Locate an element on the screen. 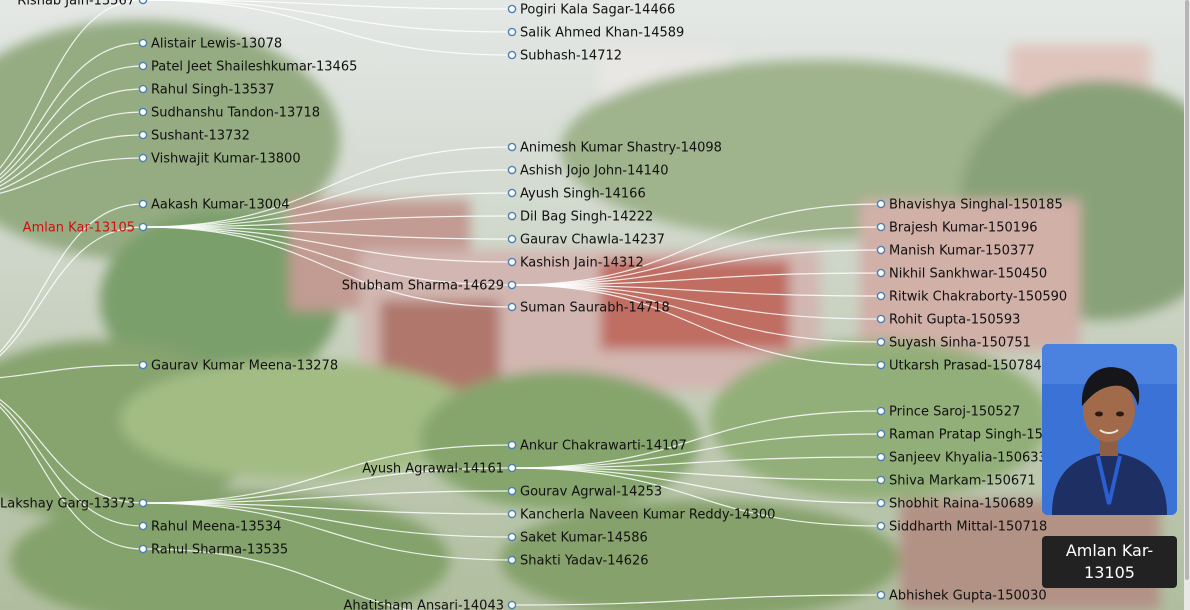 This screenshot has width=1190, height=610. tree-node: Rishab Jain-13567 is located at coordinates (82, 4).